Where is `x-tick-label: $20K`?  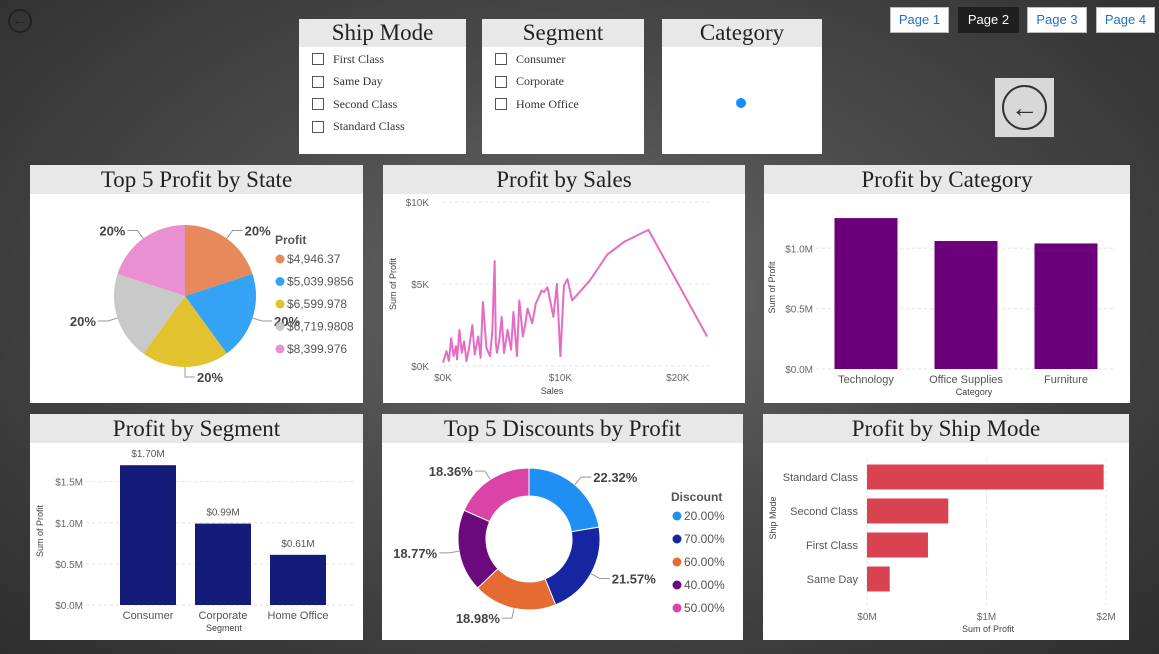 x-tick-label: $20K is located at coordinates (678, 378).